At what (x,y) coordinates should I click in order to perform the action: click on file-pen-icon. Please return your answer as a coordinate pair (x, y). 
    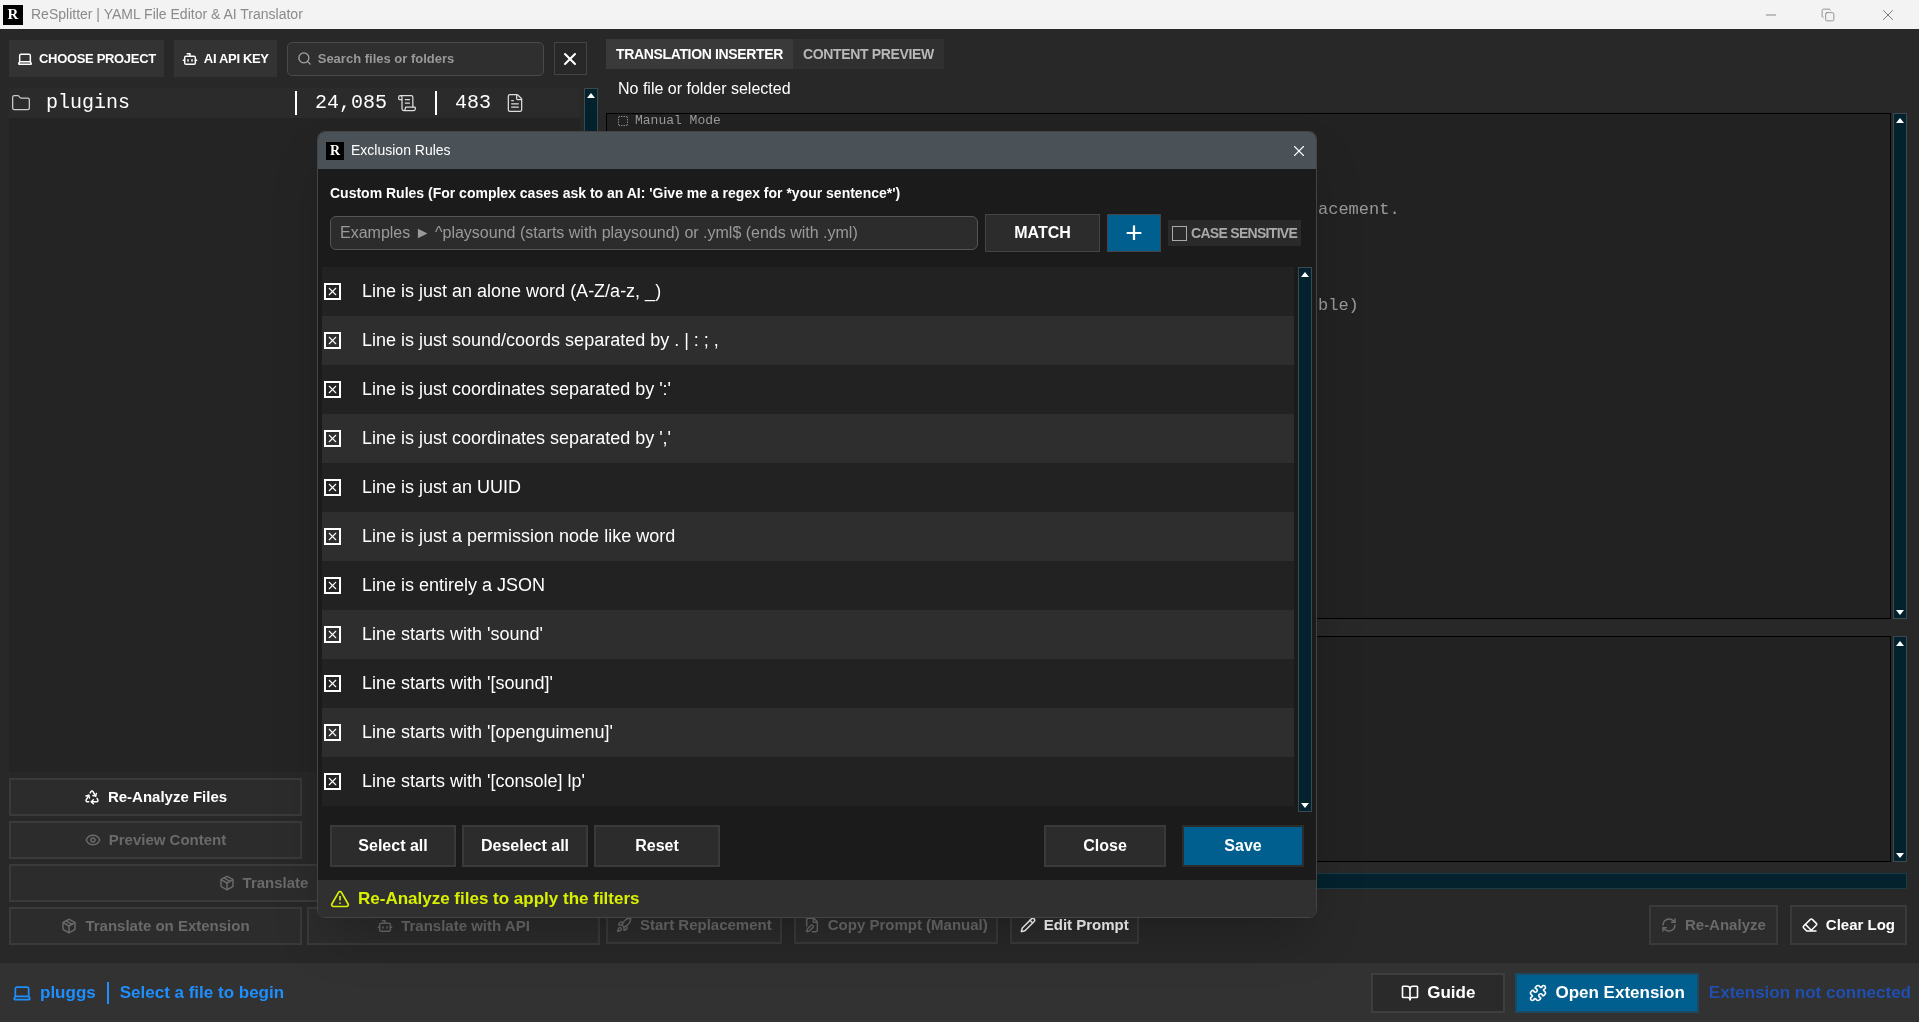
    Looking at the image, I should click on (811, 925).